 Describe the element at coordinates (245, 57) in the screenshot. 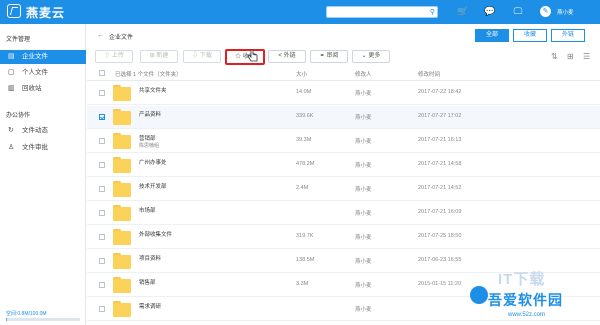

I see `favorite-button: ☆ 收藏` at that location.